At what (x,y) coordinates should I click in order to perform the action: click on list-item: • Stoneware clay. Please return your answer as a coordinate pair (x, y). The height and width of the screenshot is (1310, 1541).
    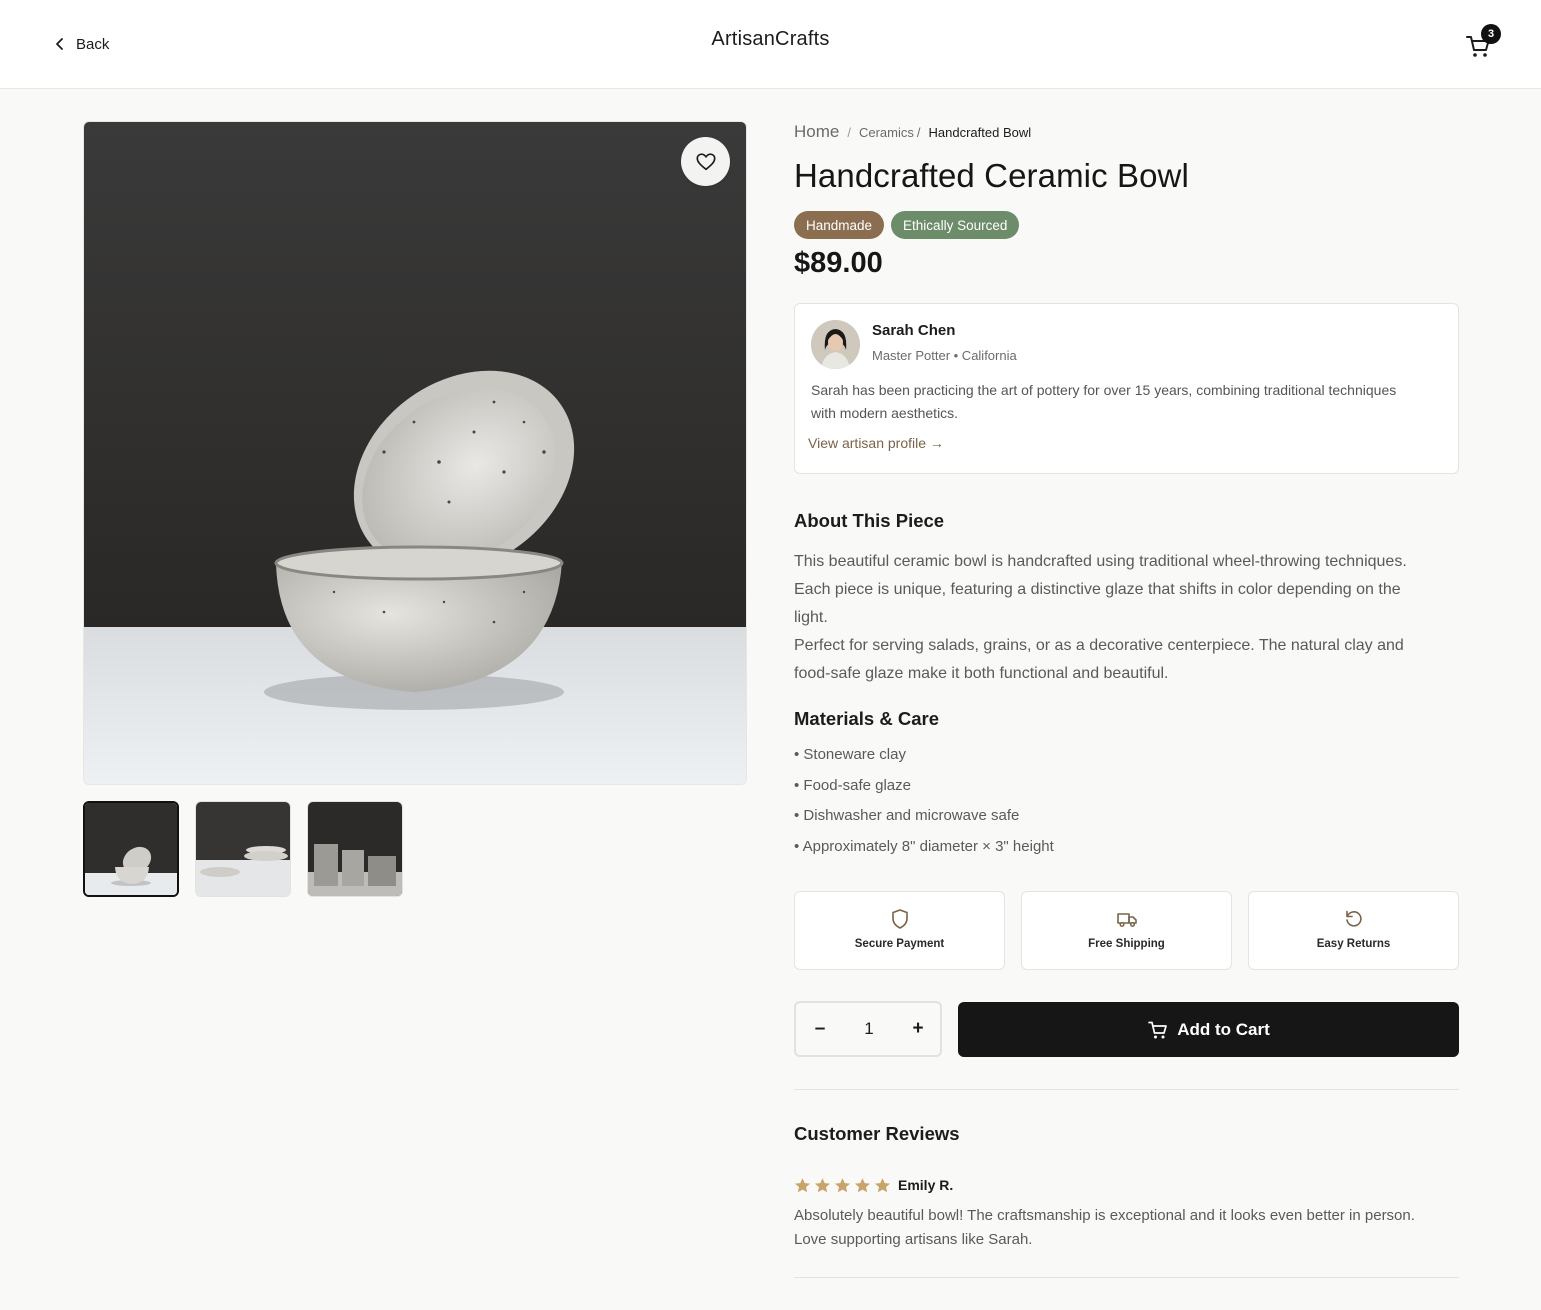
    Looking at the image, I should click on (850, 754).